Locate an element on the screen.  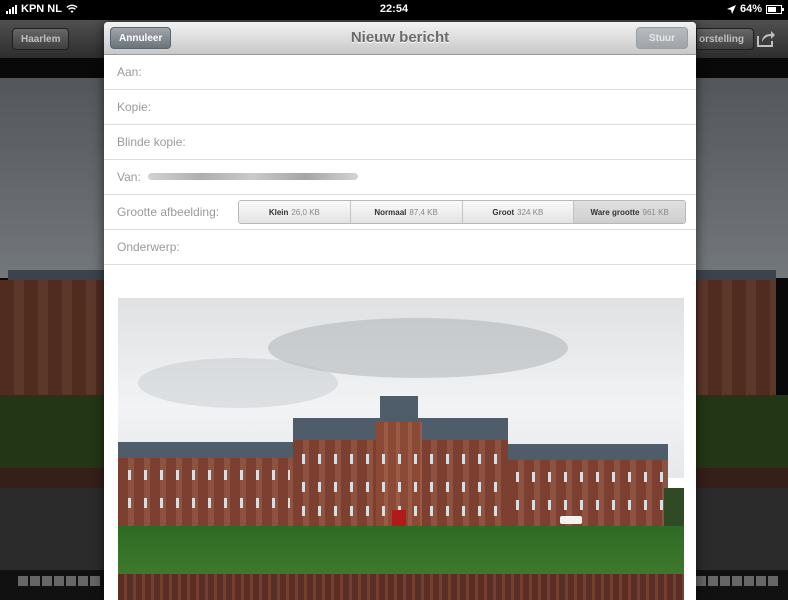
compose-navbar: Annuleer Nieuw bericht Stuur is located at coordinates (400, 38).